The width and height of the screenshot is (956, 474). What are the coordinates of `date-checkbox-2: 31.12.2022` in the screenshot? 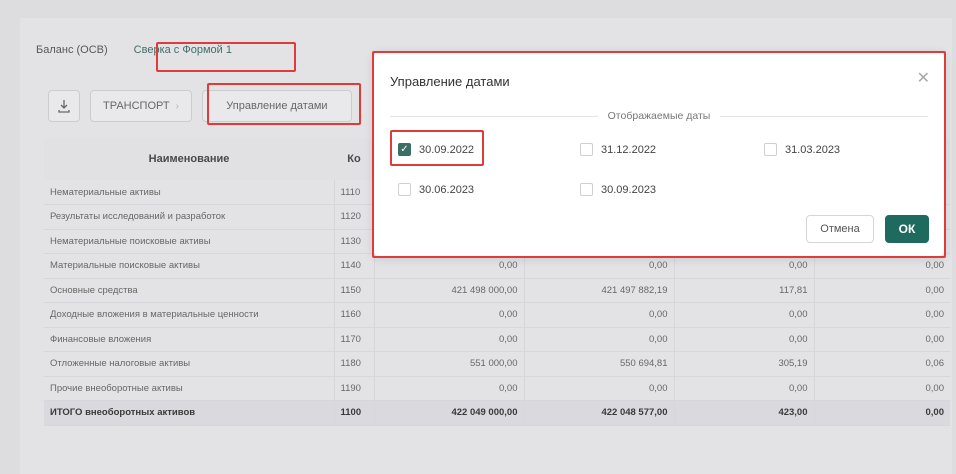 It's located at (618, 149).